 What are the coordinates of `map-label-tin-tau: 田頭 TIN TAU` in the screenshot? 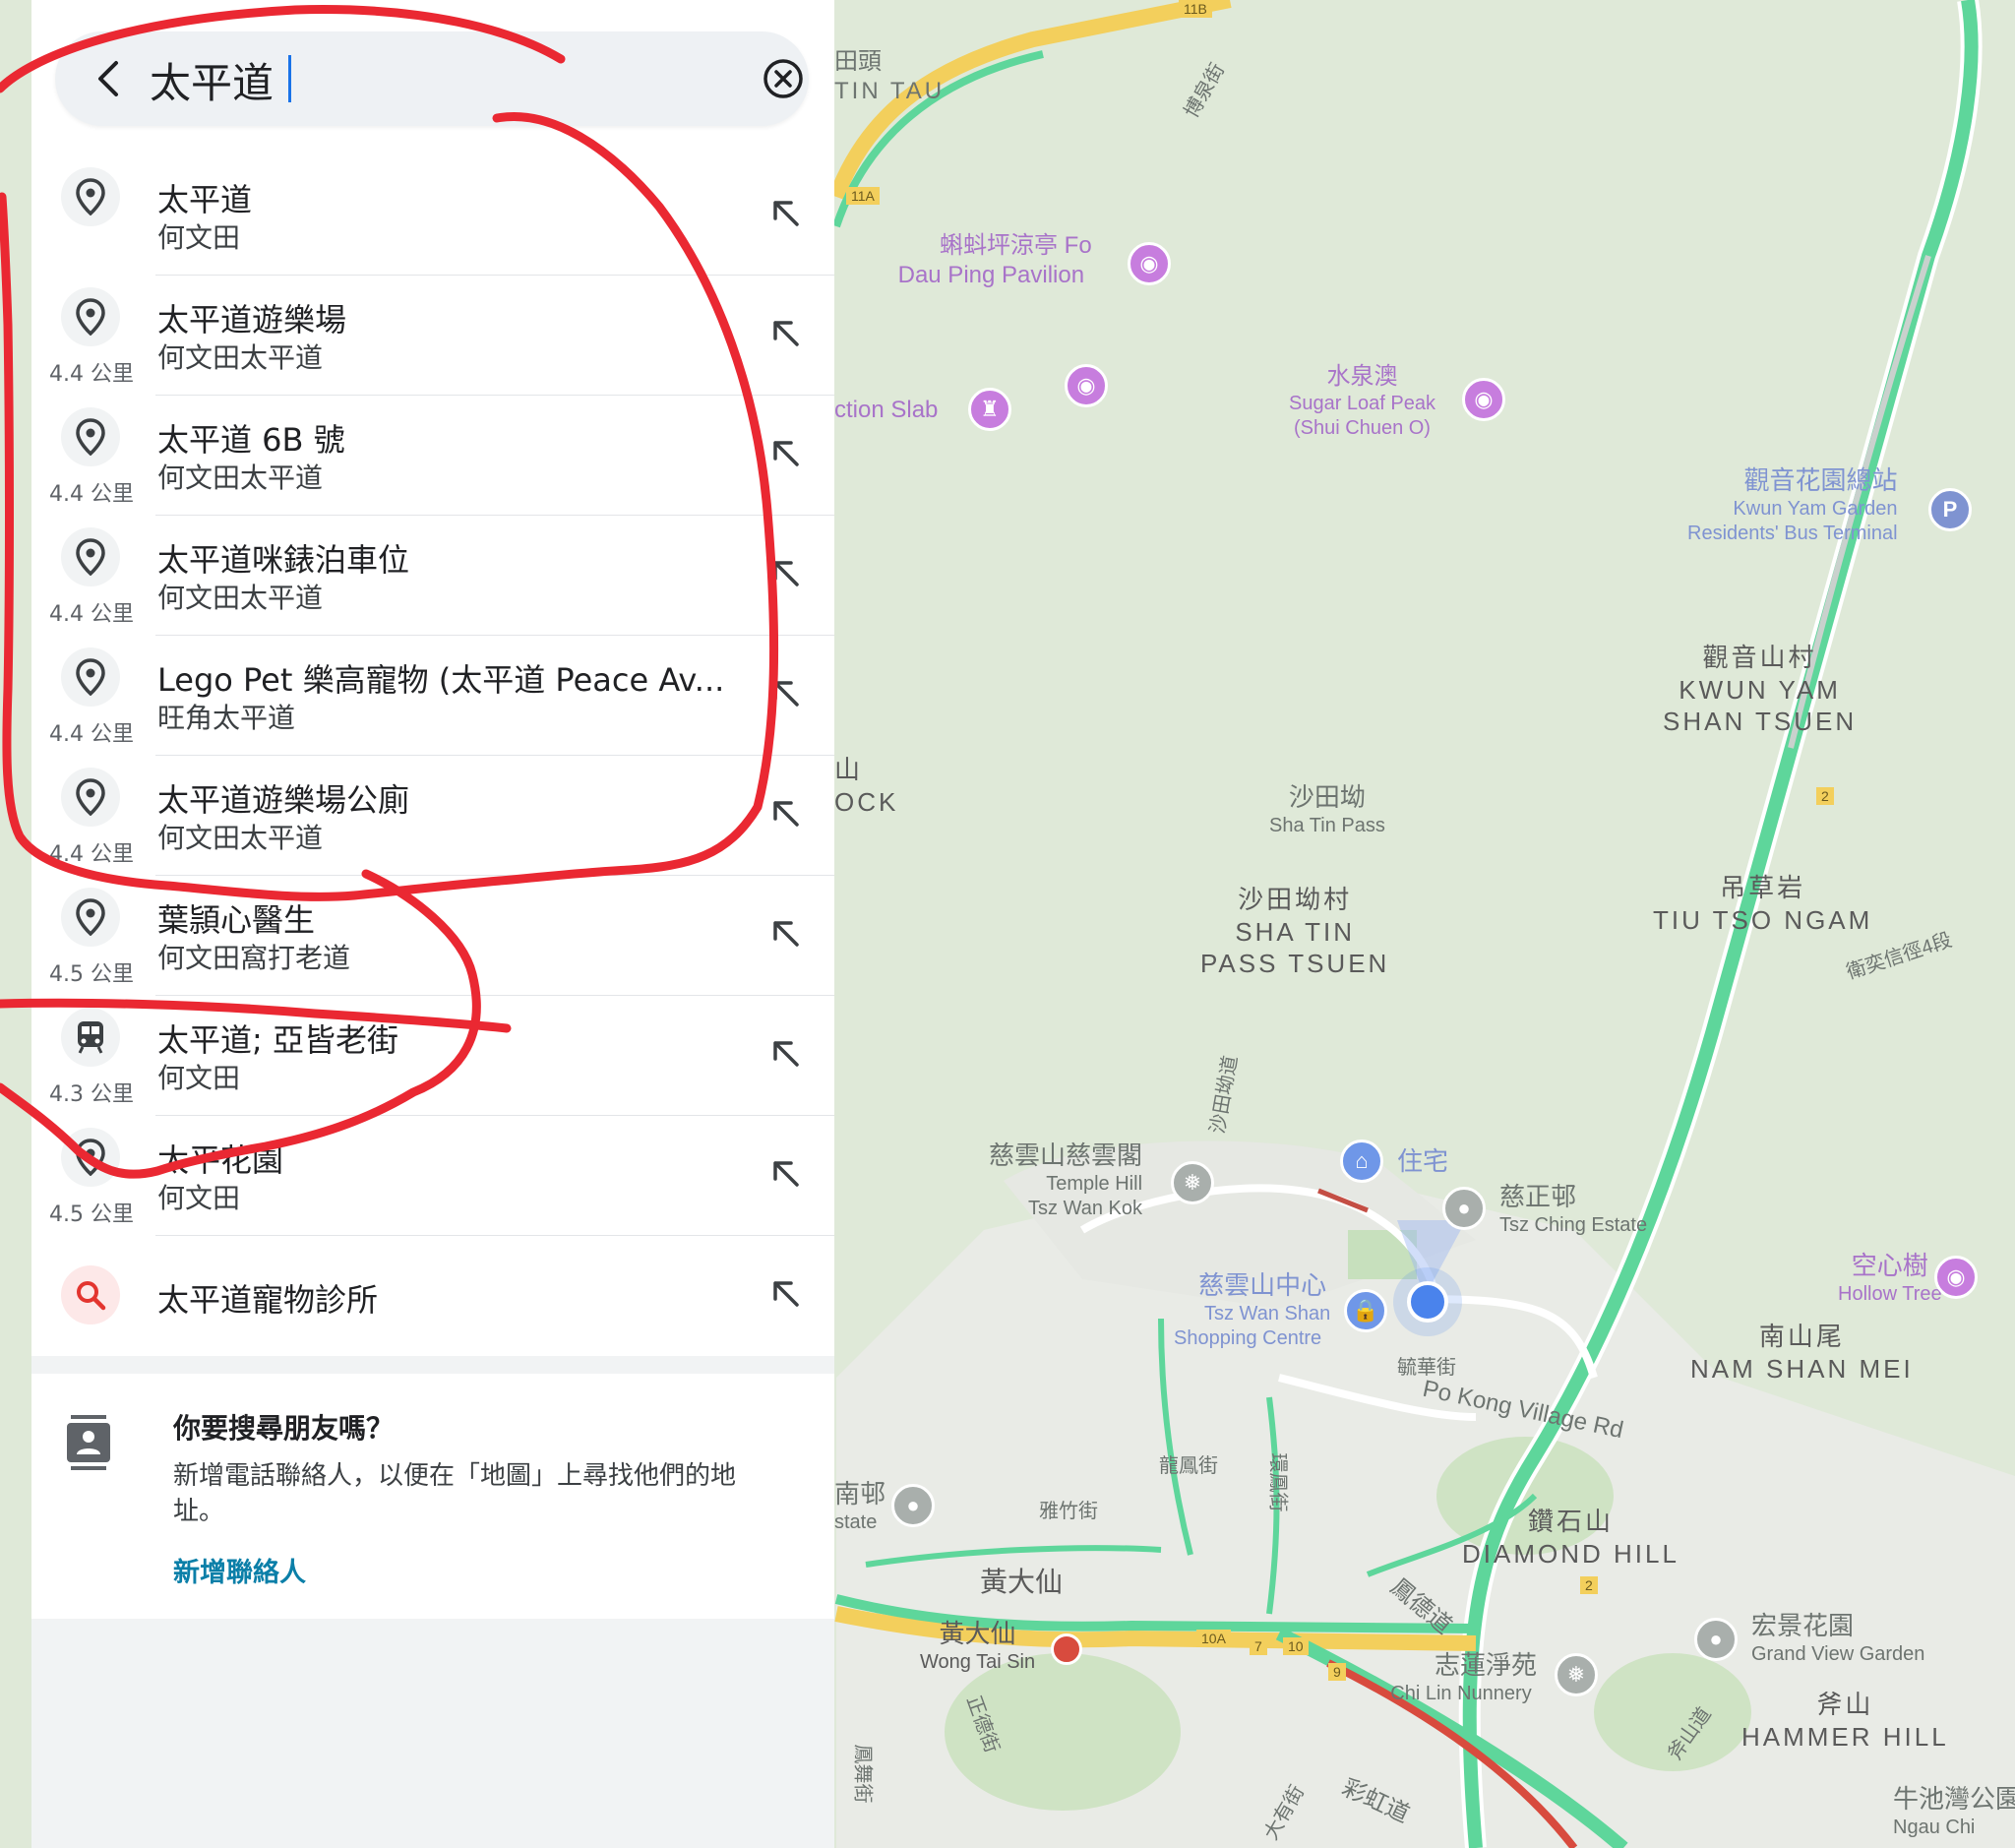 It's located at (890, 76).